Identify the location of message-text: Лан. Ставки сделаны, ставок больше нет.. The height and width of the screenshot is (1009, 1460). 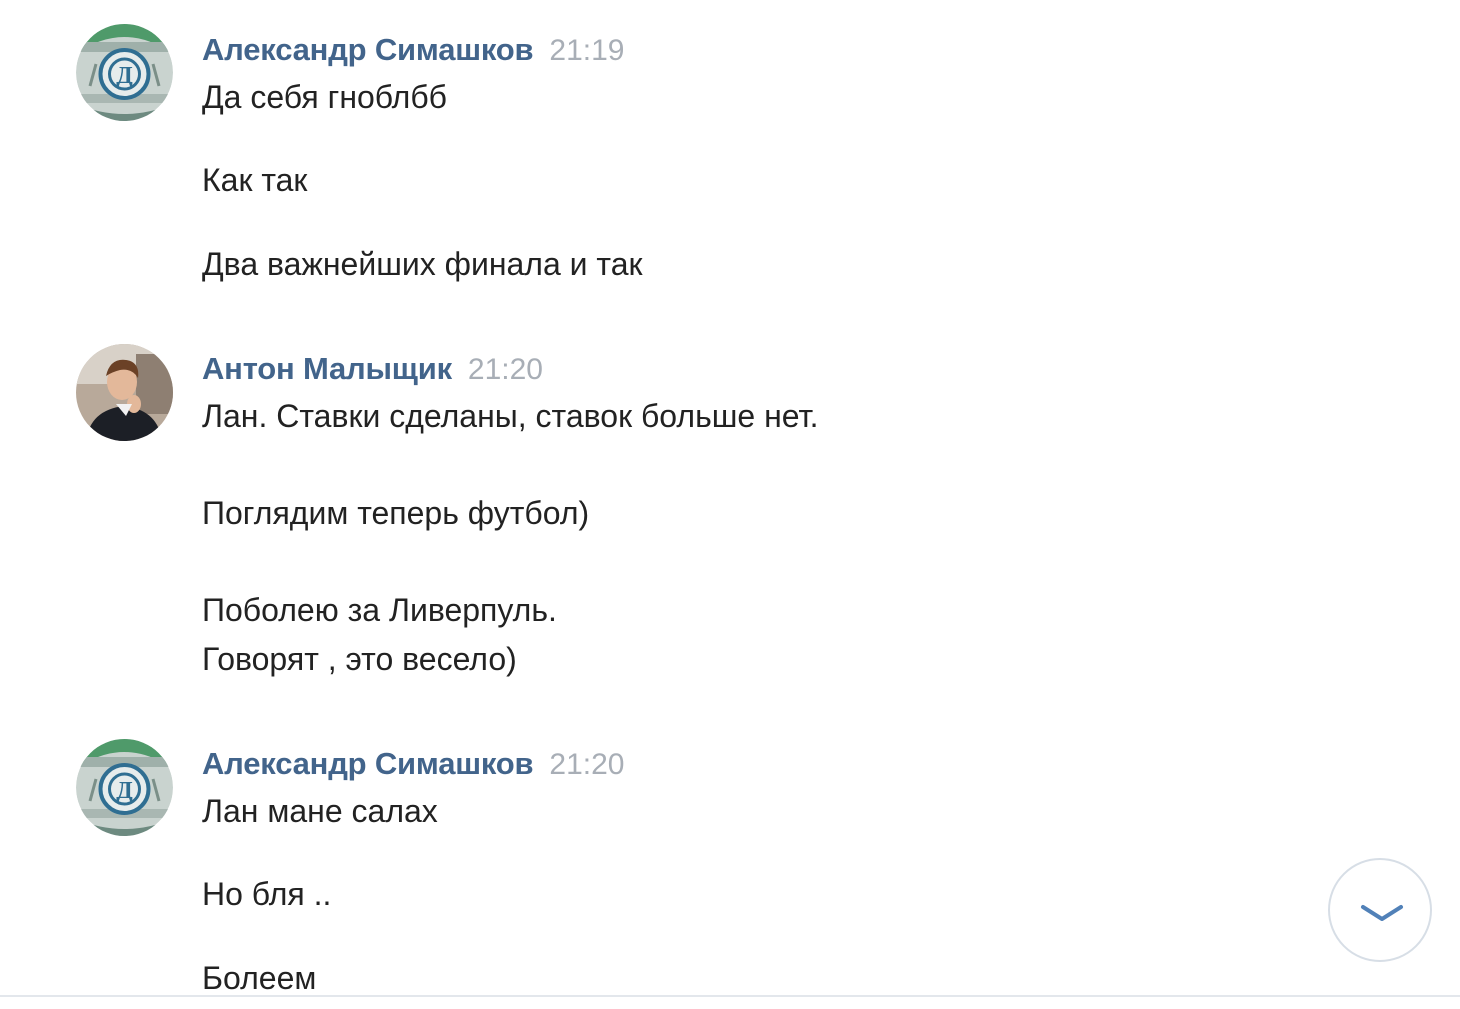
(510, 416).